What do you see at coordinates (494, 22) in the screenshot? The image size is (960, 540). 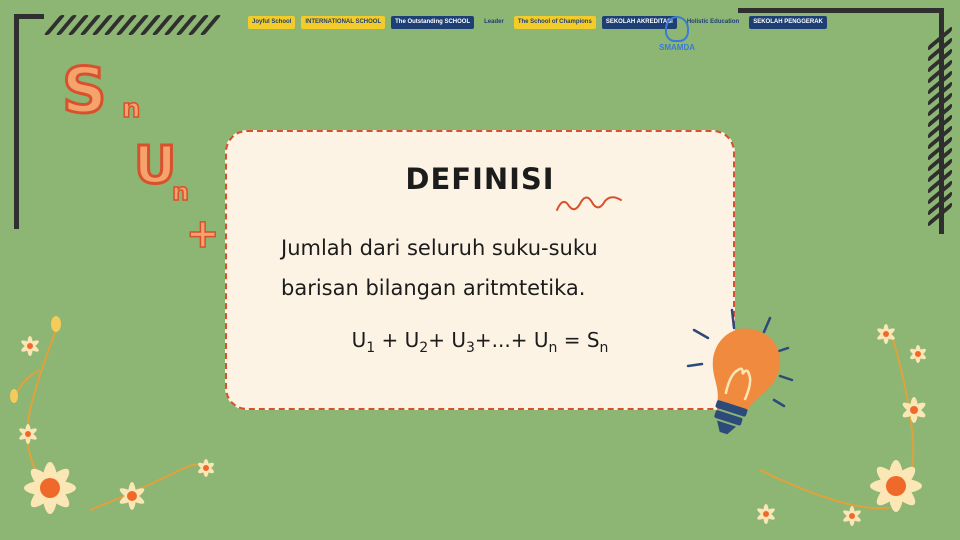 I see `logo: Leader` at bounding box center [494, 22].